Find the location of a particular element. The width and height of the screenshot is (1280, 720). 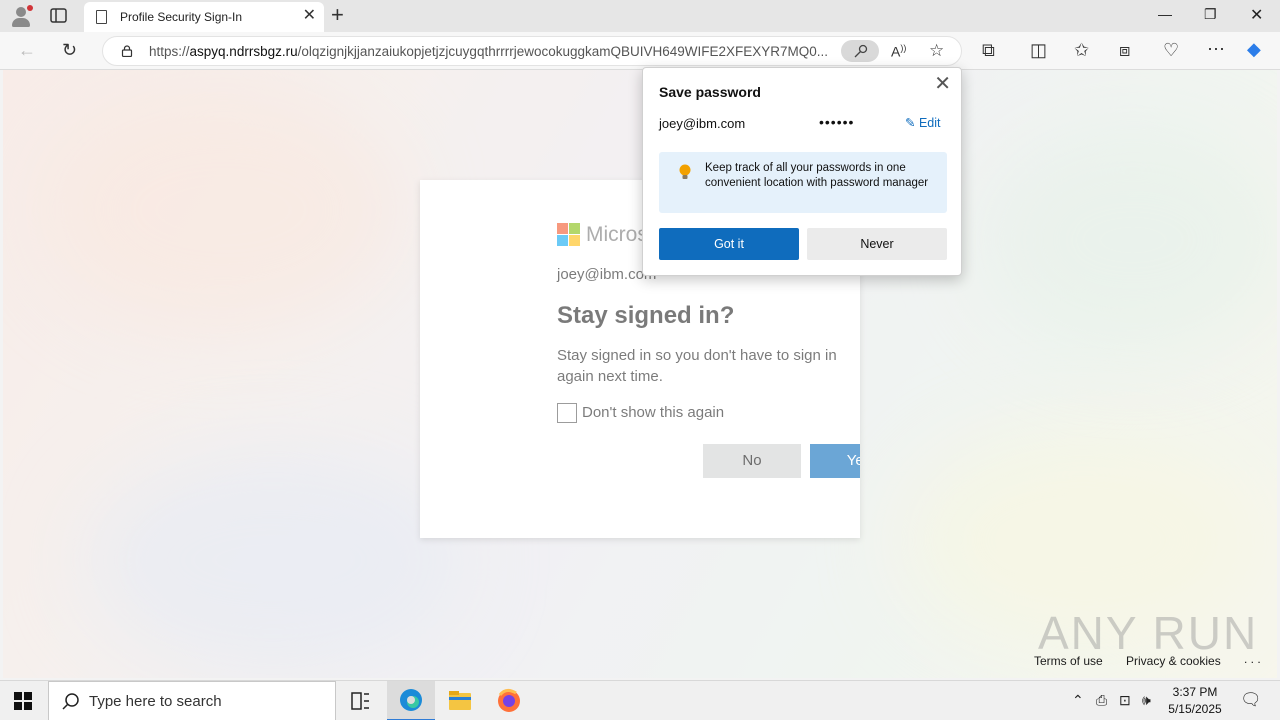

device-icon: ⎙ is located at coordinates (1101, 700).